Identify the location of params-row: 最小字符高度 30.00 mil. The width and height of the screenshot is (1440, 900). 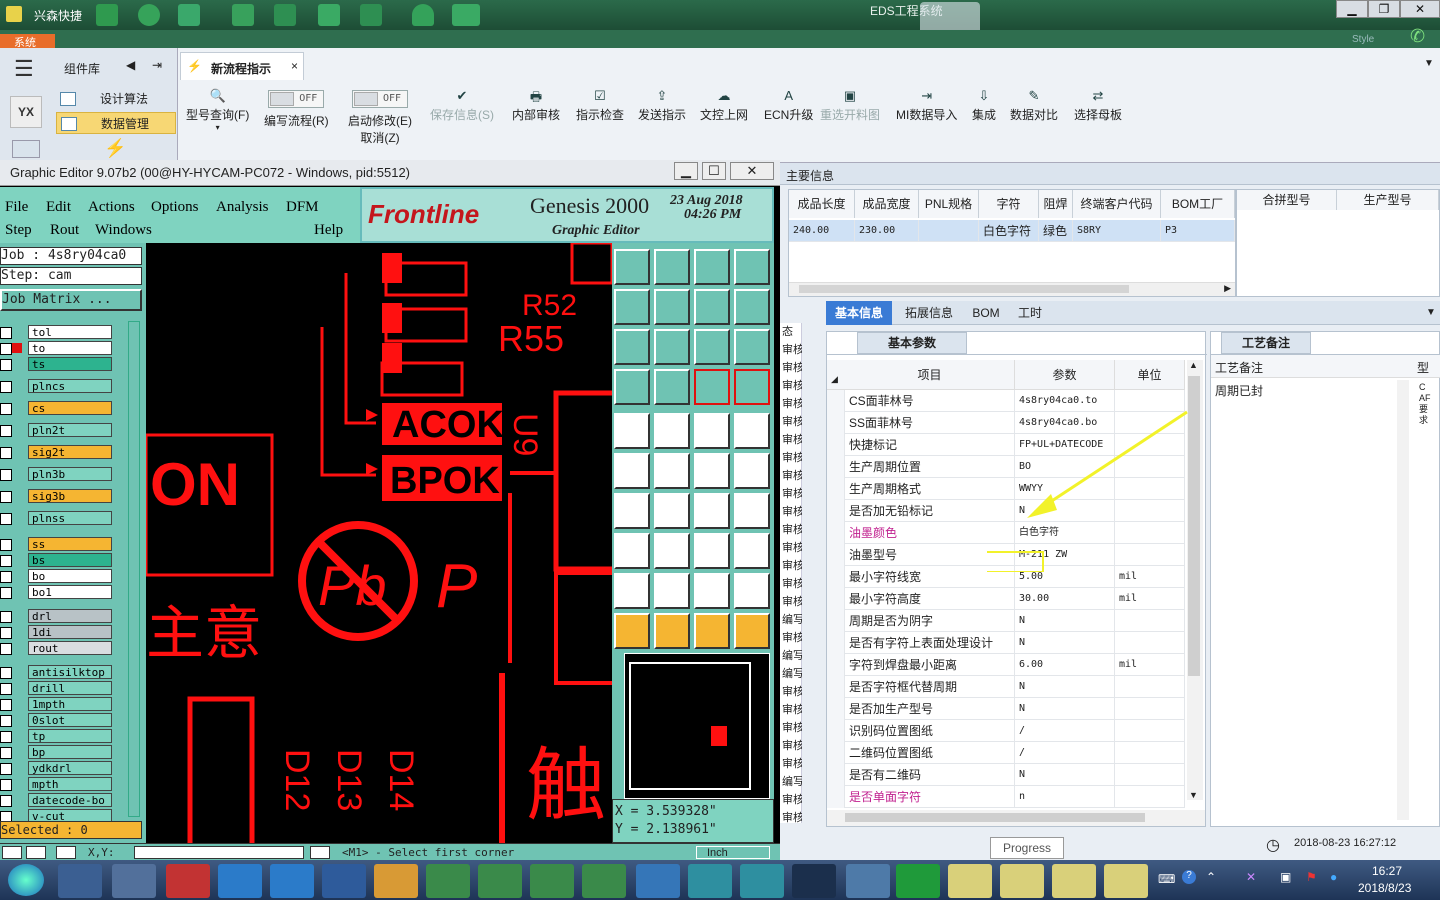
(1006, 599).